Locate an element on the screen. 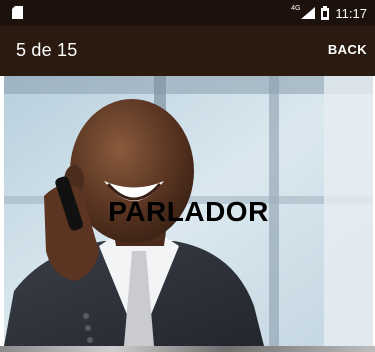  sd-card-icon is located at coordinates (17, 12).